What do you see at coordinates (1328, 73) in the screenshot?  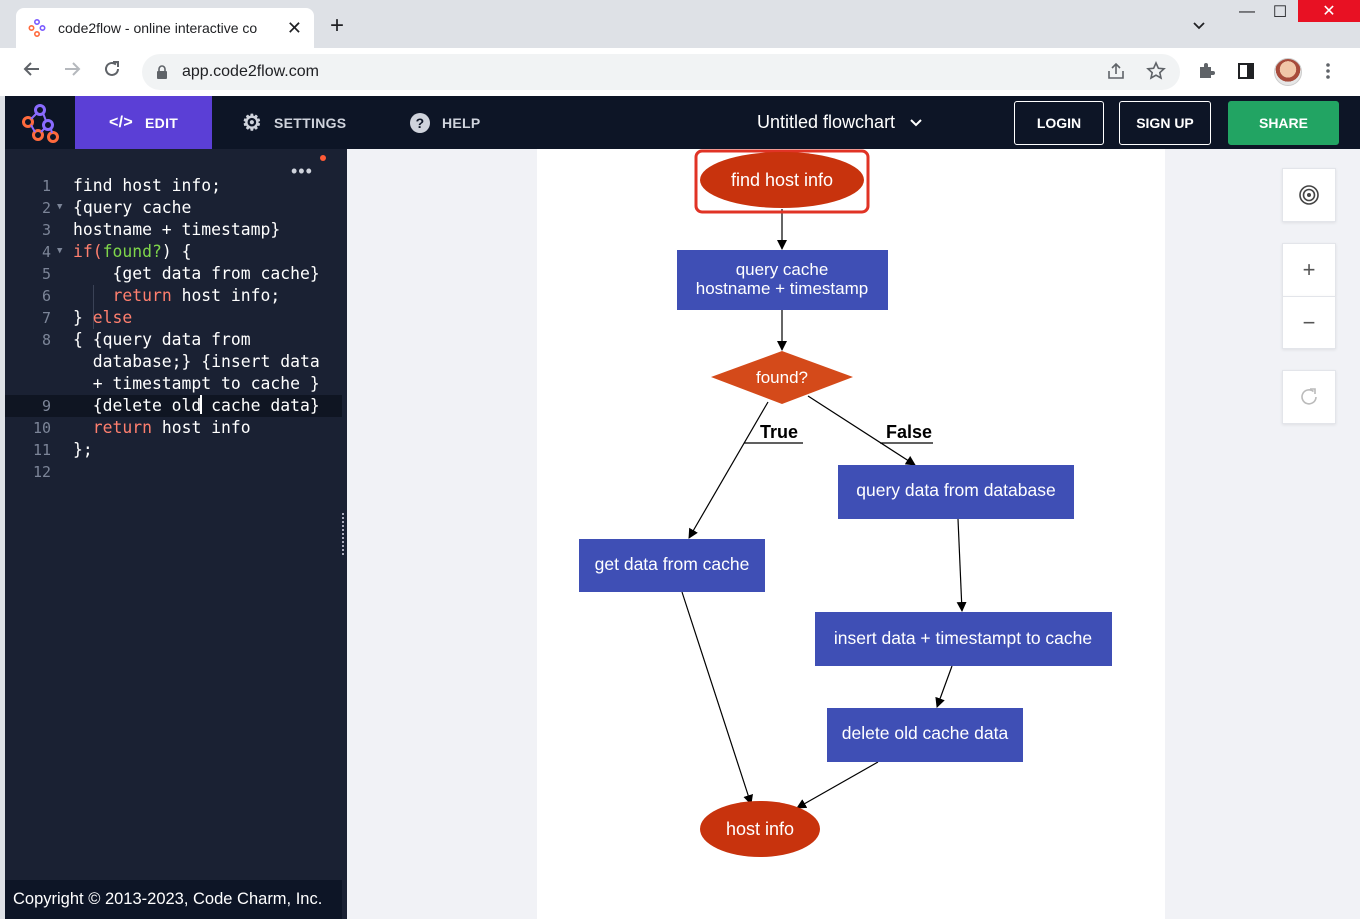 I see `browser-menu-icon` at bounding box center [1328, 73].